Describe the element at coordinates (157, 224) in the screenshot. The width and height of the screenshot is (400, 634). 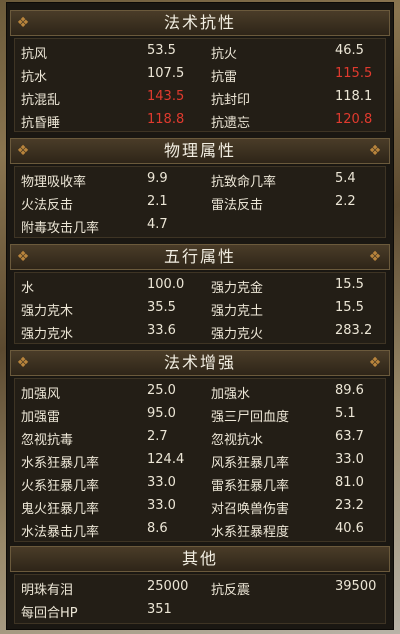
I see `stat-value: 4.7` at that location.